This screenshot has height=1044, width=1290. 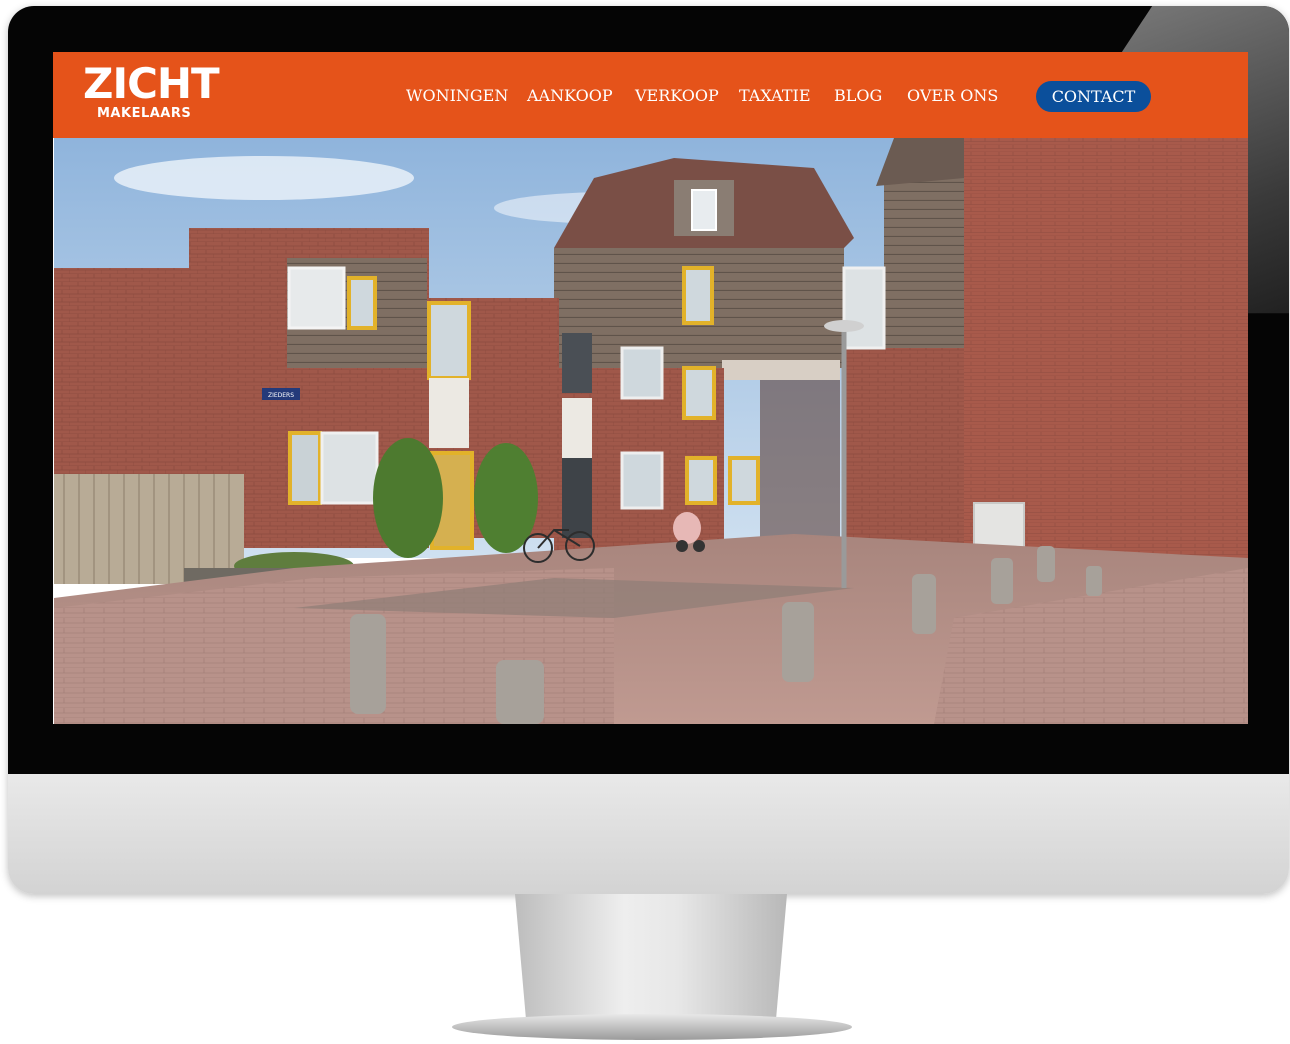 What do you see at coordinates (952, 96) in the screenshot?
I see `nav-item-over-ons: OVER ONS` at bounding box center [952, 96].